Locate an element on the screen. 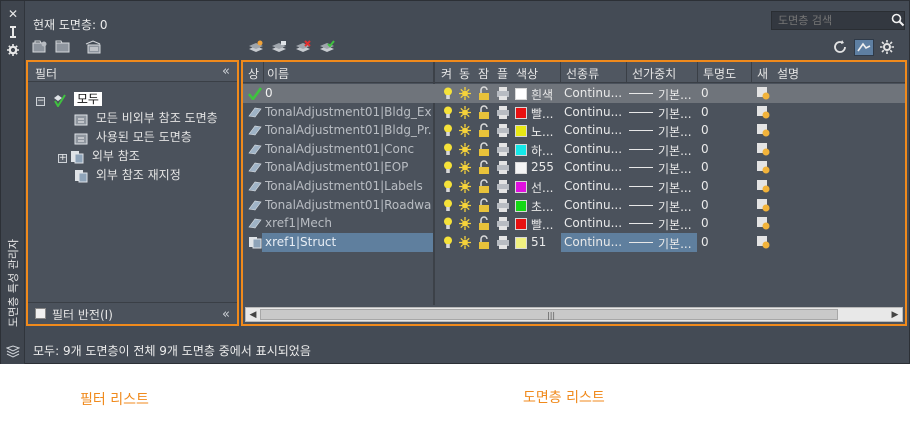 The width and height of the screenshot is (910, 433). col-name: 이름 is located at coordinates (278, 73).